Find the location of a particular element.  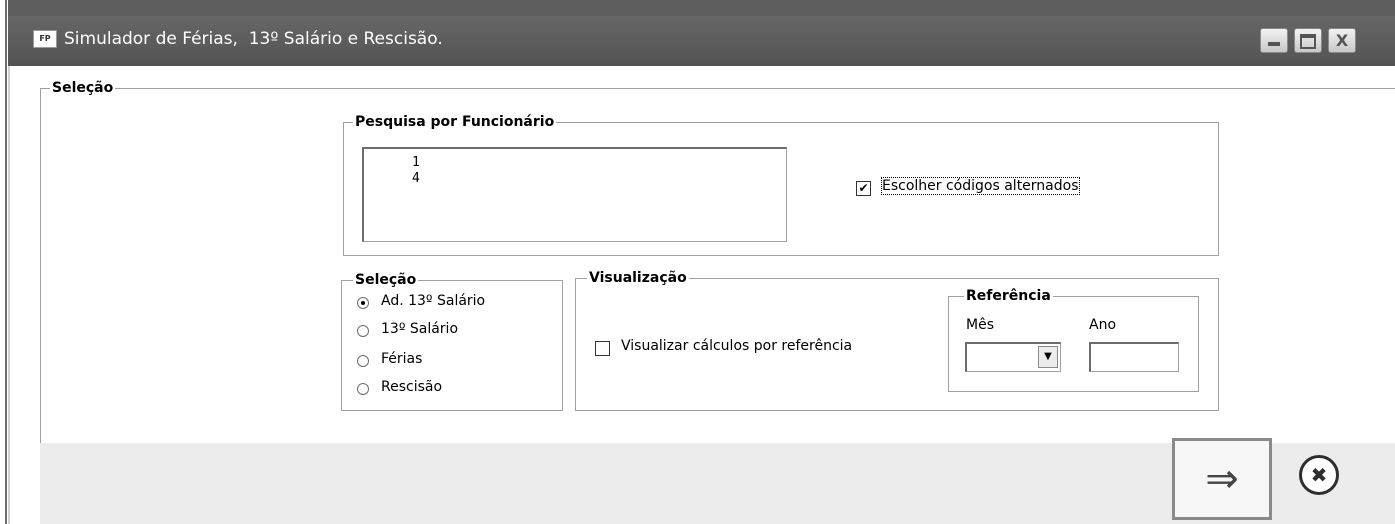

app-icon: FP is located at coordinates (45, 39).